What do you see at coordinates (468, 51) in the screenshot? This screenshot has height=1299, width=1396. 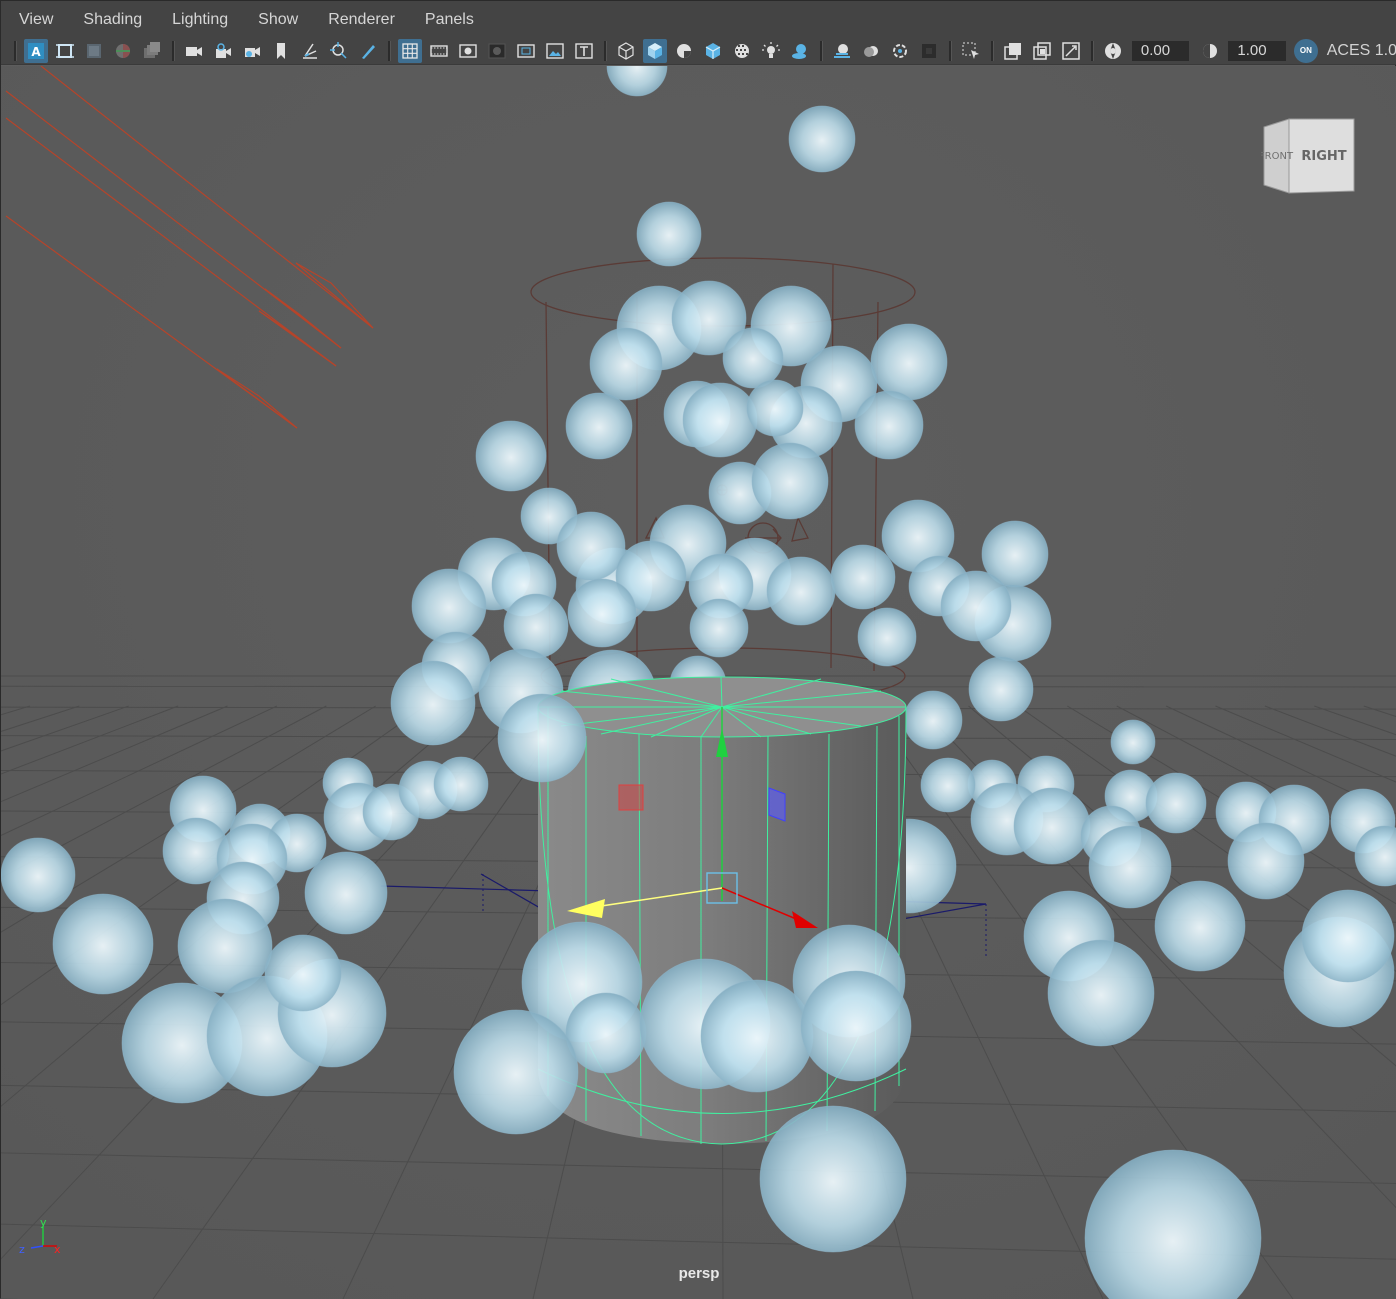 I see `resolution-gate-toggle-icon` at bounding box center [468, 51].